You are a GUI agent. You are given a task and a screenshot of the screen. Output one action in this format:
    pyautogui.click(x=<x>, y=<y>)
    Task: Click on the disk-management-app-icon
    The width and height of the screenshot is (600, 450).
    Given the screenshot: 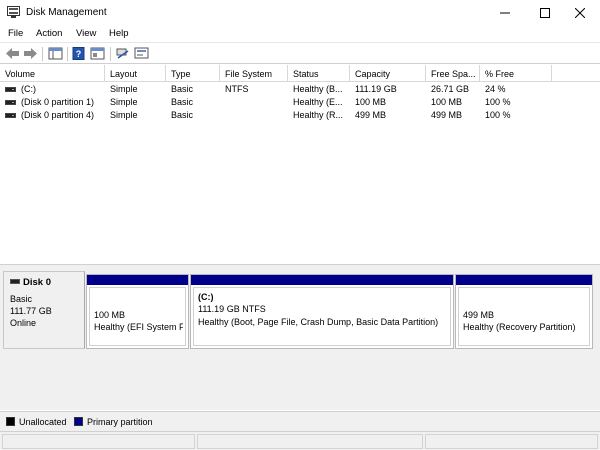 What is the action you would take?
    pyautogui.click(x=13, y=12)
    